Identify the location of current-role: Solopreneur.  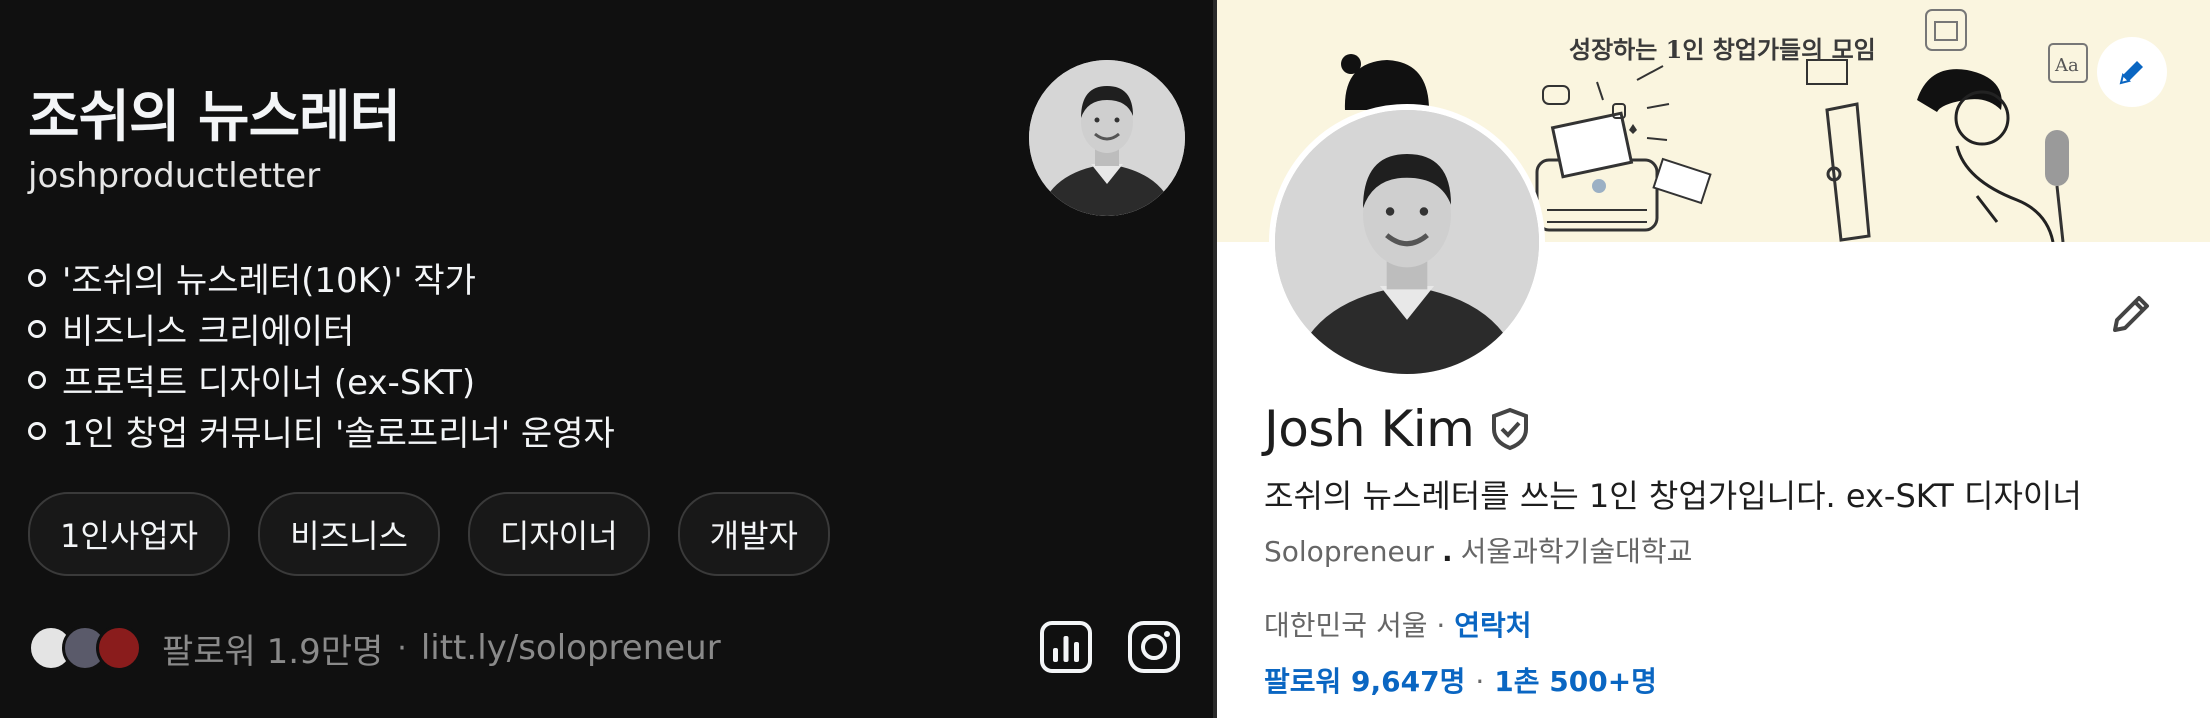
(1349, 551).